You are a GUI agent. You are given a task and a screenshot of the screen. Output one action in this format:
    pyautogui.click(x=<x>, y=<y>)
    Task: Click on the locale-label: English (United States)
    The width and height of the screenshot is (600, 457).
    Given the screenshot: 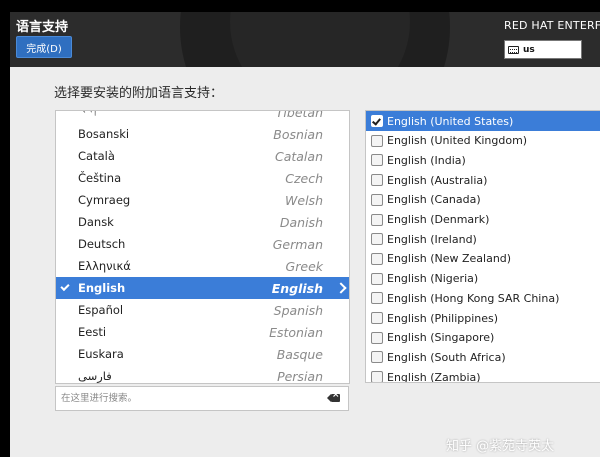 What is the action you would take?
    pyautogui.click(x=450, y=121)
    